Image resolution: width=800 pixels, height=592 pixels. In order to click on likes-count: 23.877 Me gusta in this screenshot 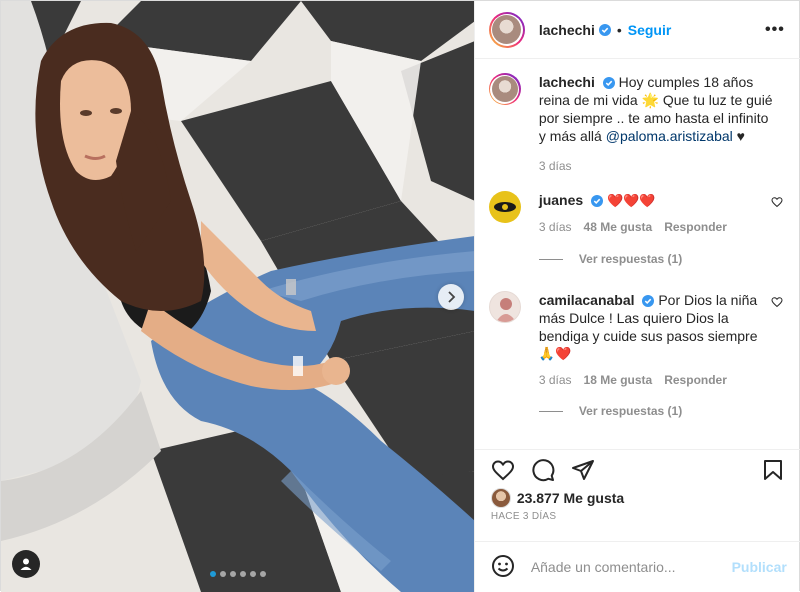, I will do `click(570, 498)`.